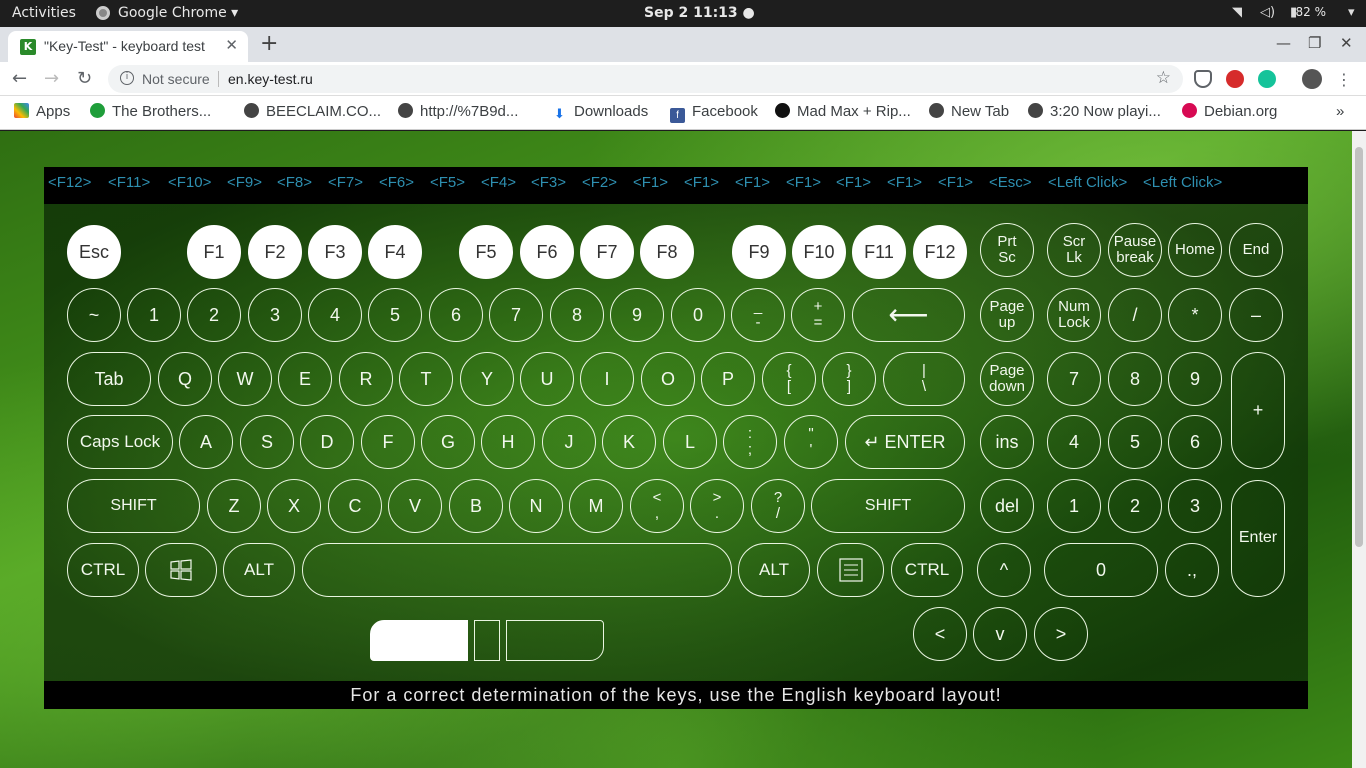 The image size is (1366, 768). I want to click on key-q: Q, so click(185, 379).